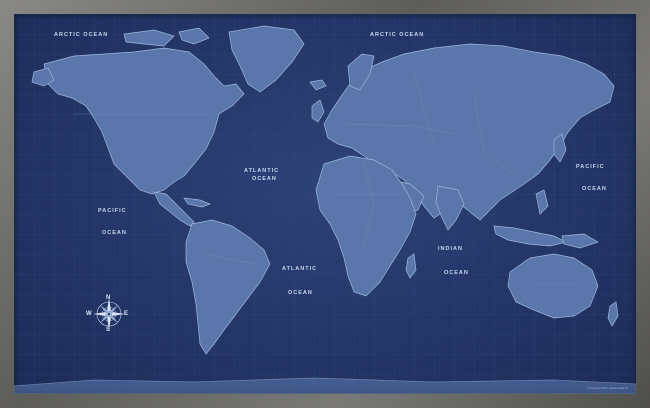  Describe the element at coordinates (397, 35) in the screenshot. I see `arctic-ocean-label-right: ARCTIC OCEAN` at that location.